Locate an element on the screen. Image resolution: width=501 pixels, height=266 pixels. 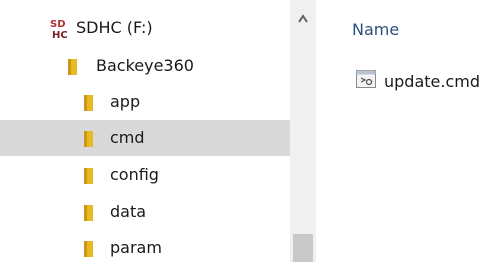
tree-item-data: data is located at coordinates (145, 212).